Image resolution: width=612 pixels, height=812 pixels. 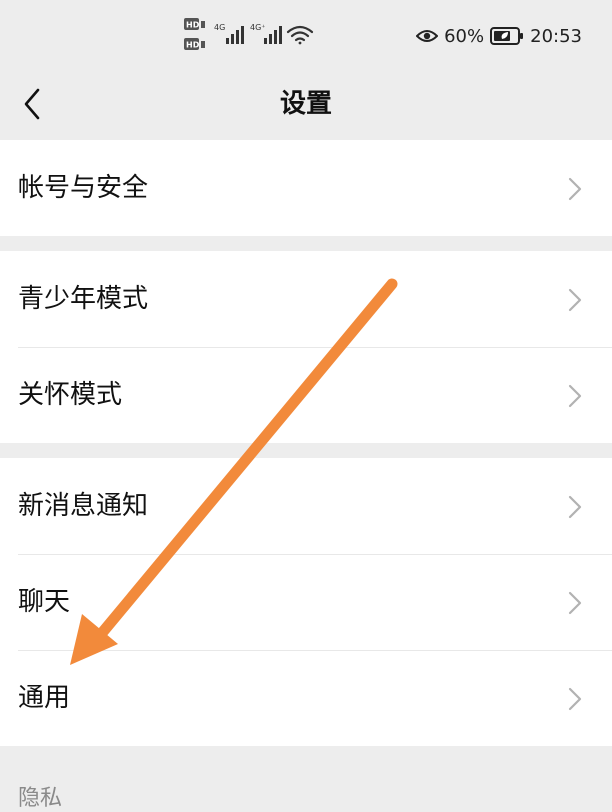 I want to click on wifi-icon, so click(x=300, y=35).